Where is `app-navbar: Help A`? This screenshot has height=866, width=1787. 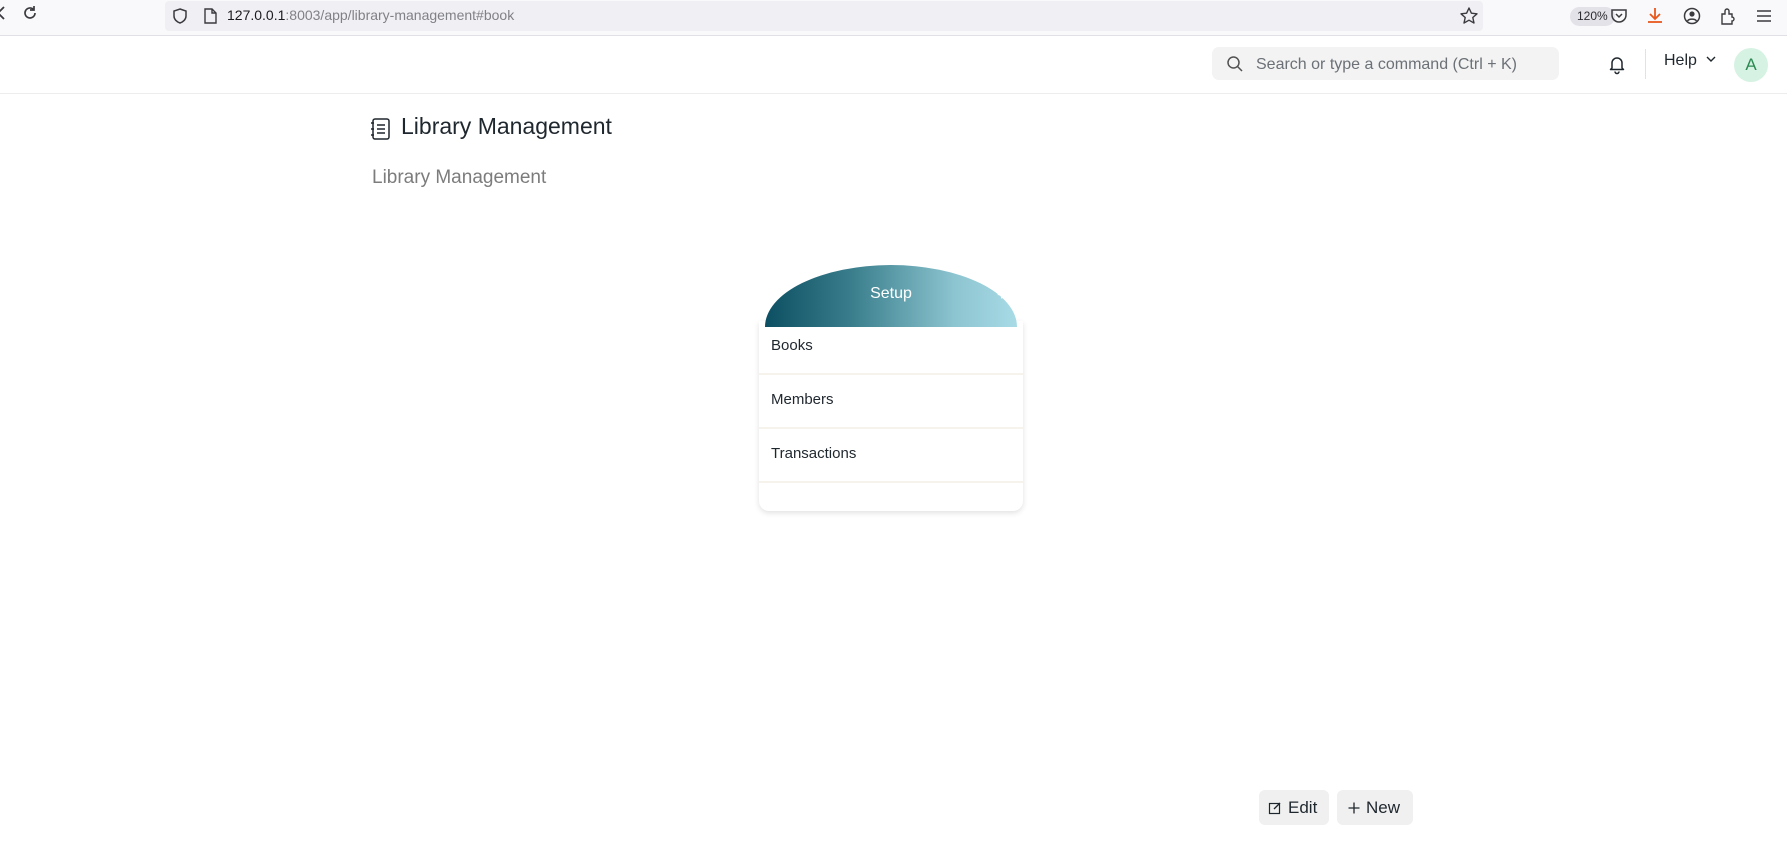
app-navbar: Help A is located at coordinates (893, 65).